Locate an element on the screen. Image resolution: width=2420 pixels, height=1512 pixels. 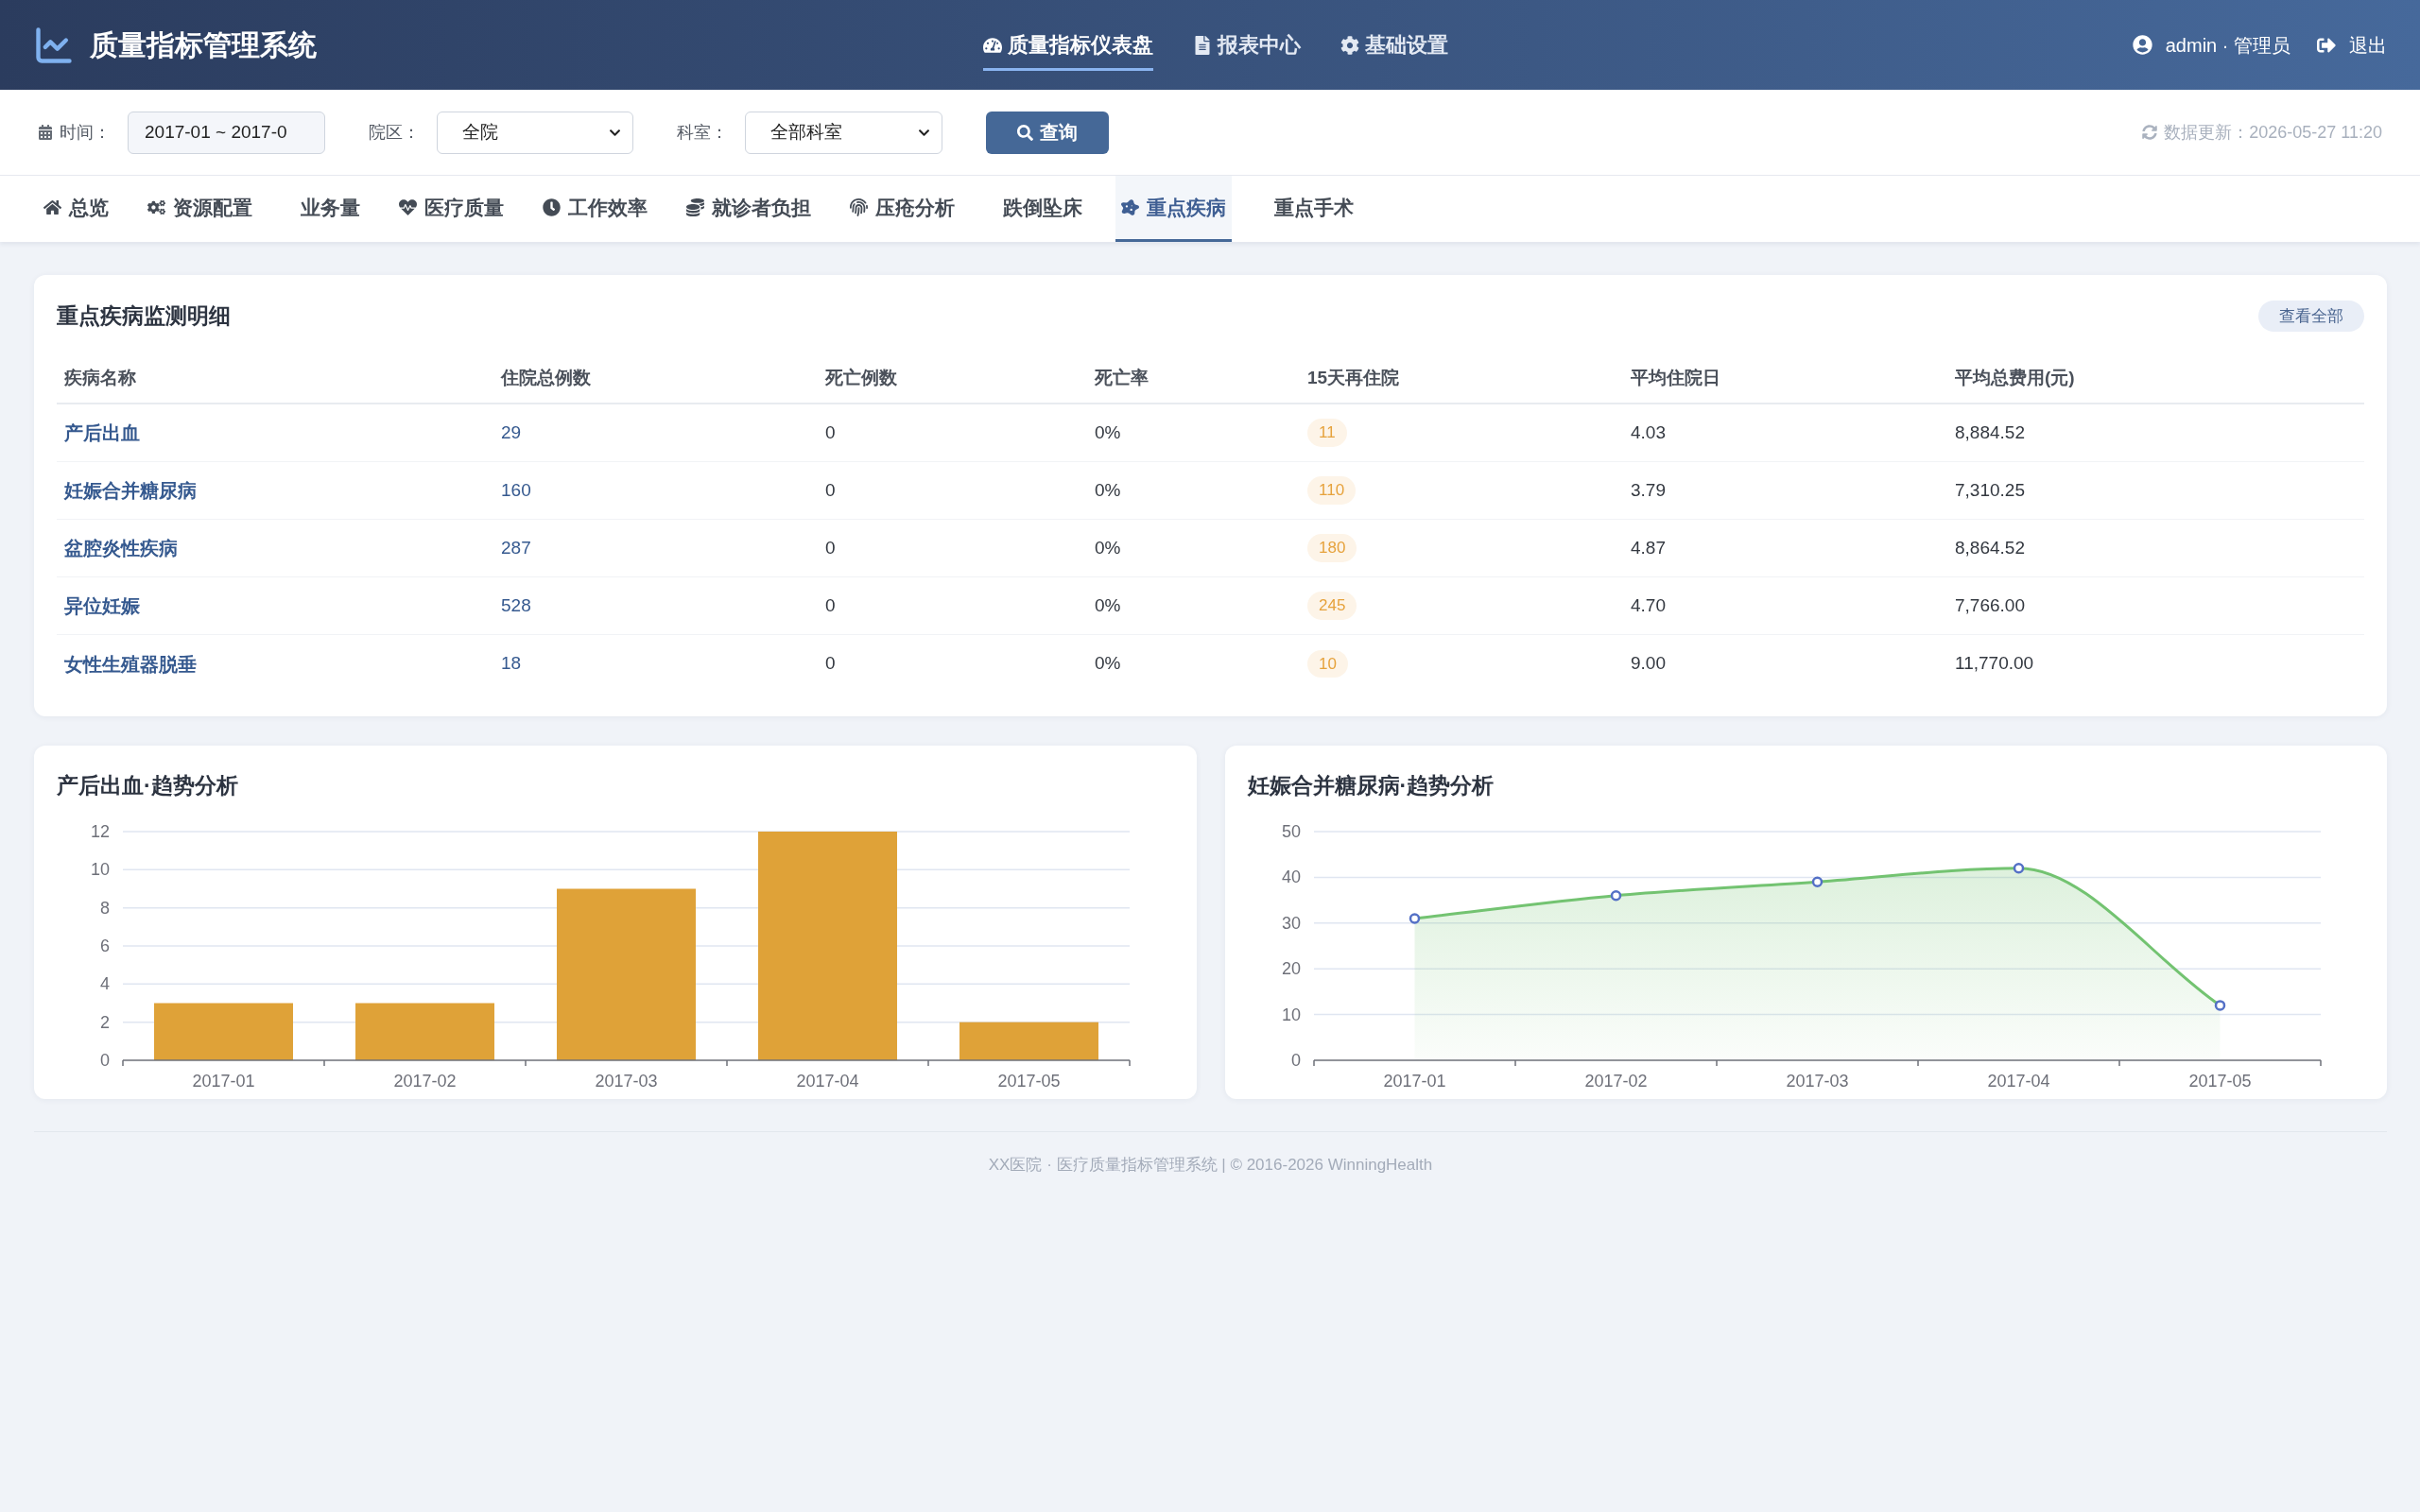
axis-label: 40 is located at coordinates (1291, 877).